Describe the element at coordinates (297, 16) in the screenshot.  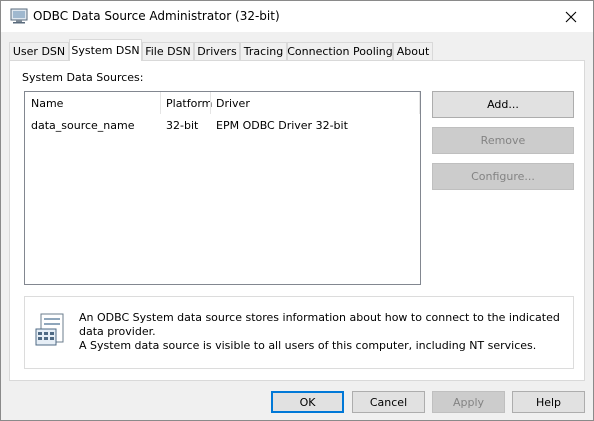
I see `title-bar: ODBC Data Source Administrator (32-bit)` at that location.